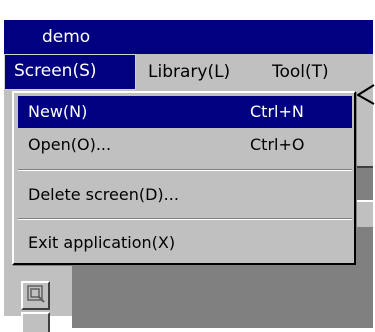 The width and height of the screenshot is (375, 332). I want to click on menu-bar: Screen(S) Library(L) Tool(T), so click(188, 72).